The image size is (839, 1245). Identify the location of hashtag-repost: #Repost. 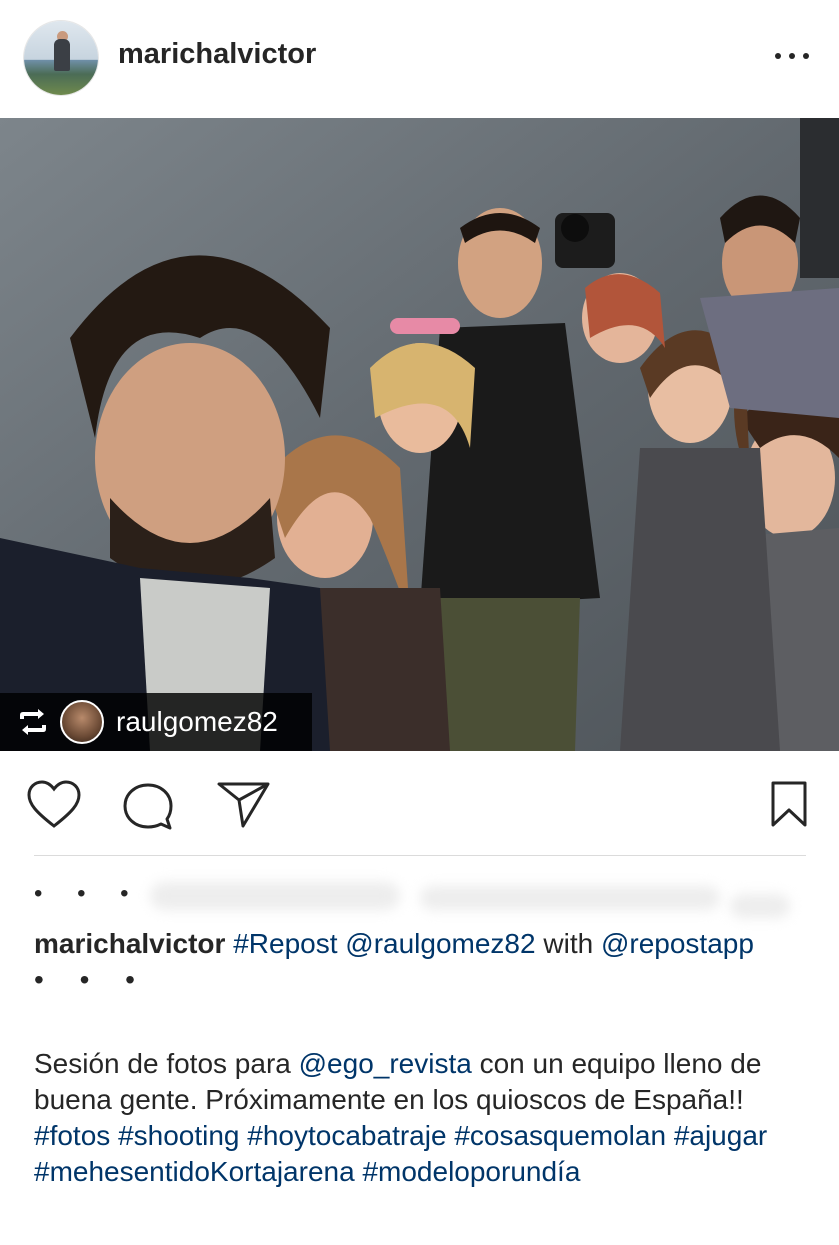
(285, 943).